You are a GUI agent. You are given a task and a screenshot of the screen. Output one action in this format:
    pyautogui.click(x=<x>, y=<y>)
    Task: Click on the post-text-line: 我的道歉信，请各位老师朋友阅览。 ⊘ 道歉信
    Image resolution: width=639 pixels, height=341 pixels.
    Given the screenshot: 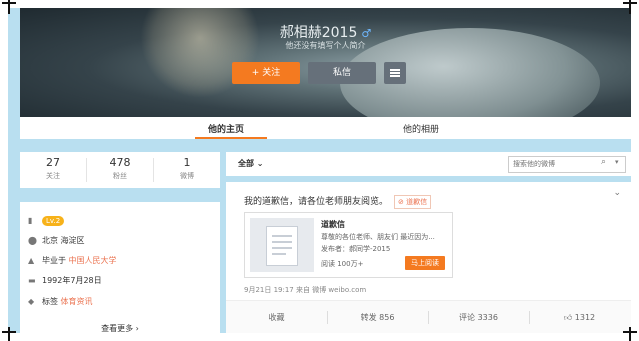 What is the action you would take?
    pyautogui.click(x=338, y=201)
    